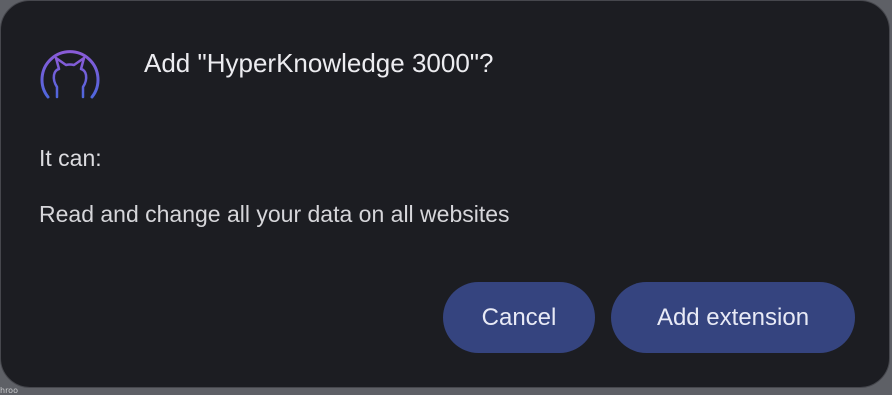  Describe the element at coordinates (70, 158) in the screenshot. I see `permissions-heading: It can:` at that location.